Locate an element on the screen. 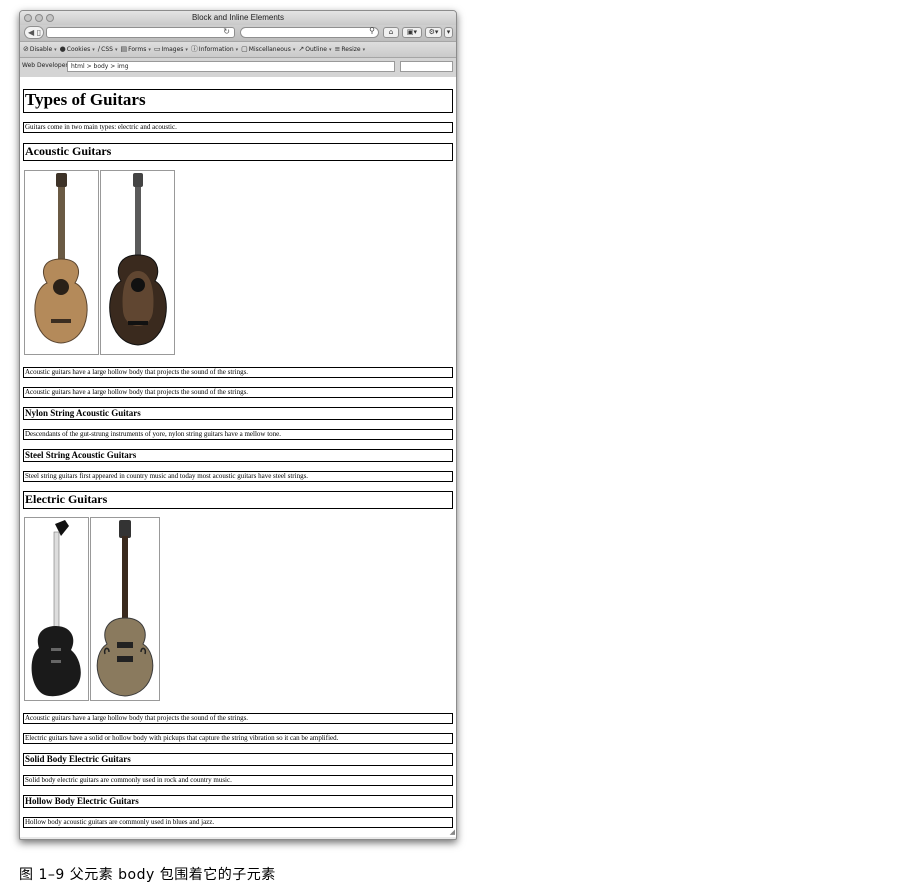 Image resolution: width=909 pixels, height=891 pixels. bookmarks-button: ▣▾ is located at coordinates (412, 32).